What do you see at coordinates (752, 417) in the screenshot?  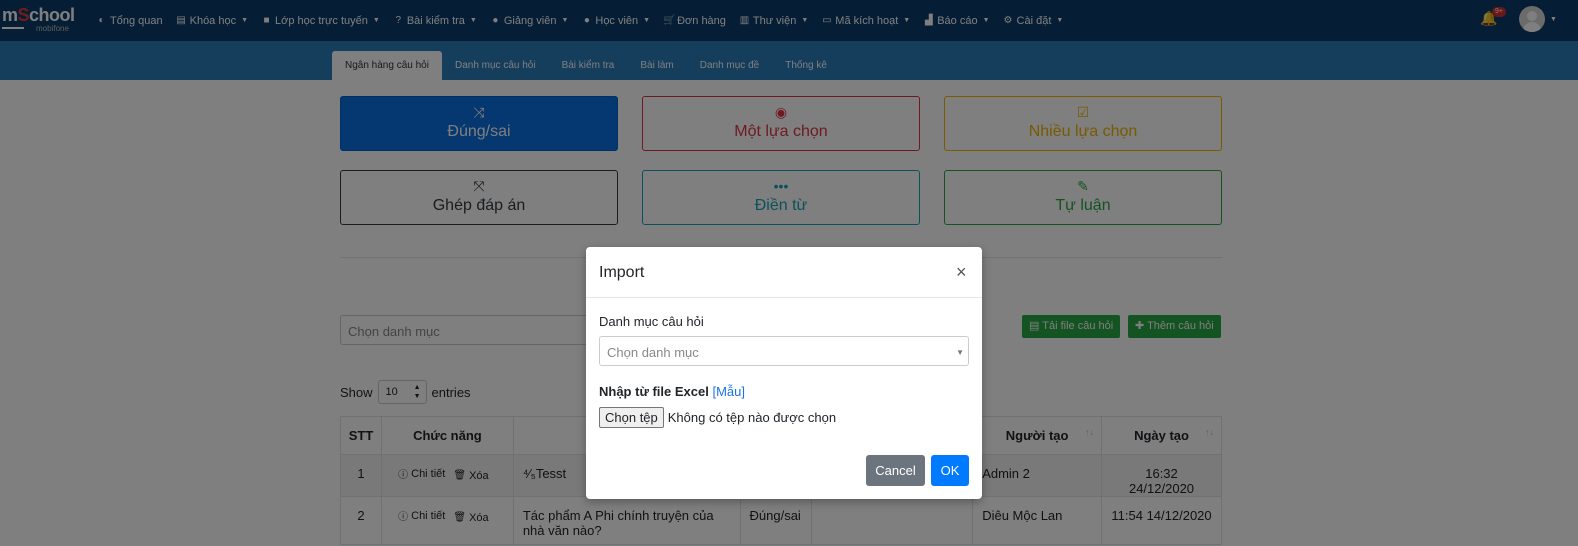 I see `file-status: Không có tệp nào được chọn` at bounding box center [752, 417].